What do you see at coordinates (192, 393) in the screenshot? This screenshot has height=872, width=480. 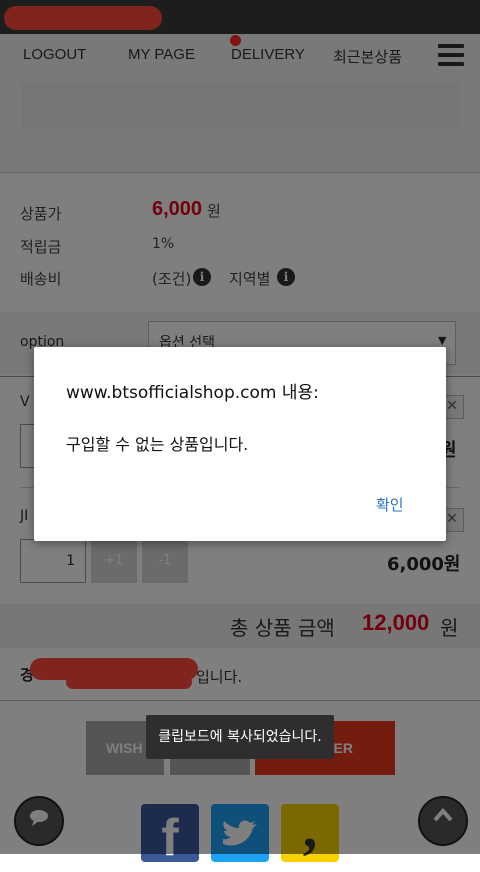 I see `dialog-title: www.btsofficialshop.com 내용:` at bounding box center [192, 393].